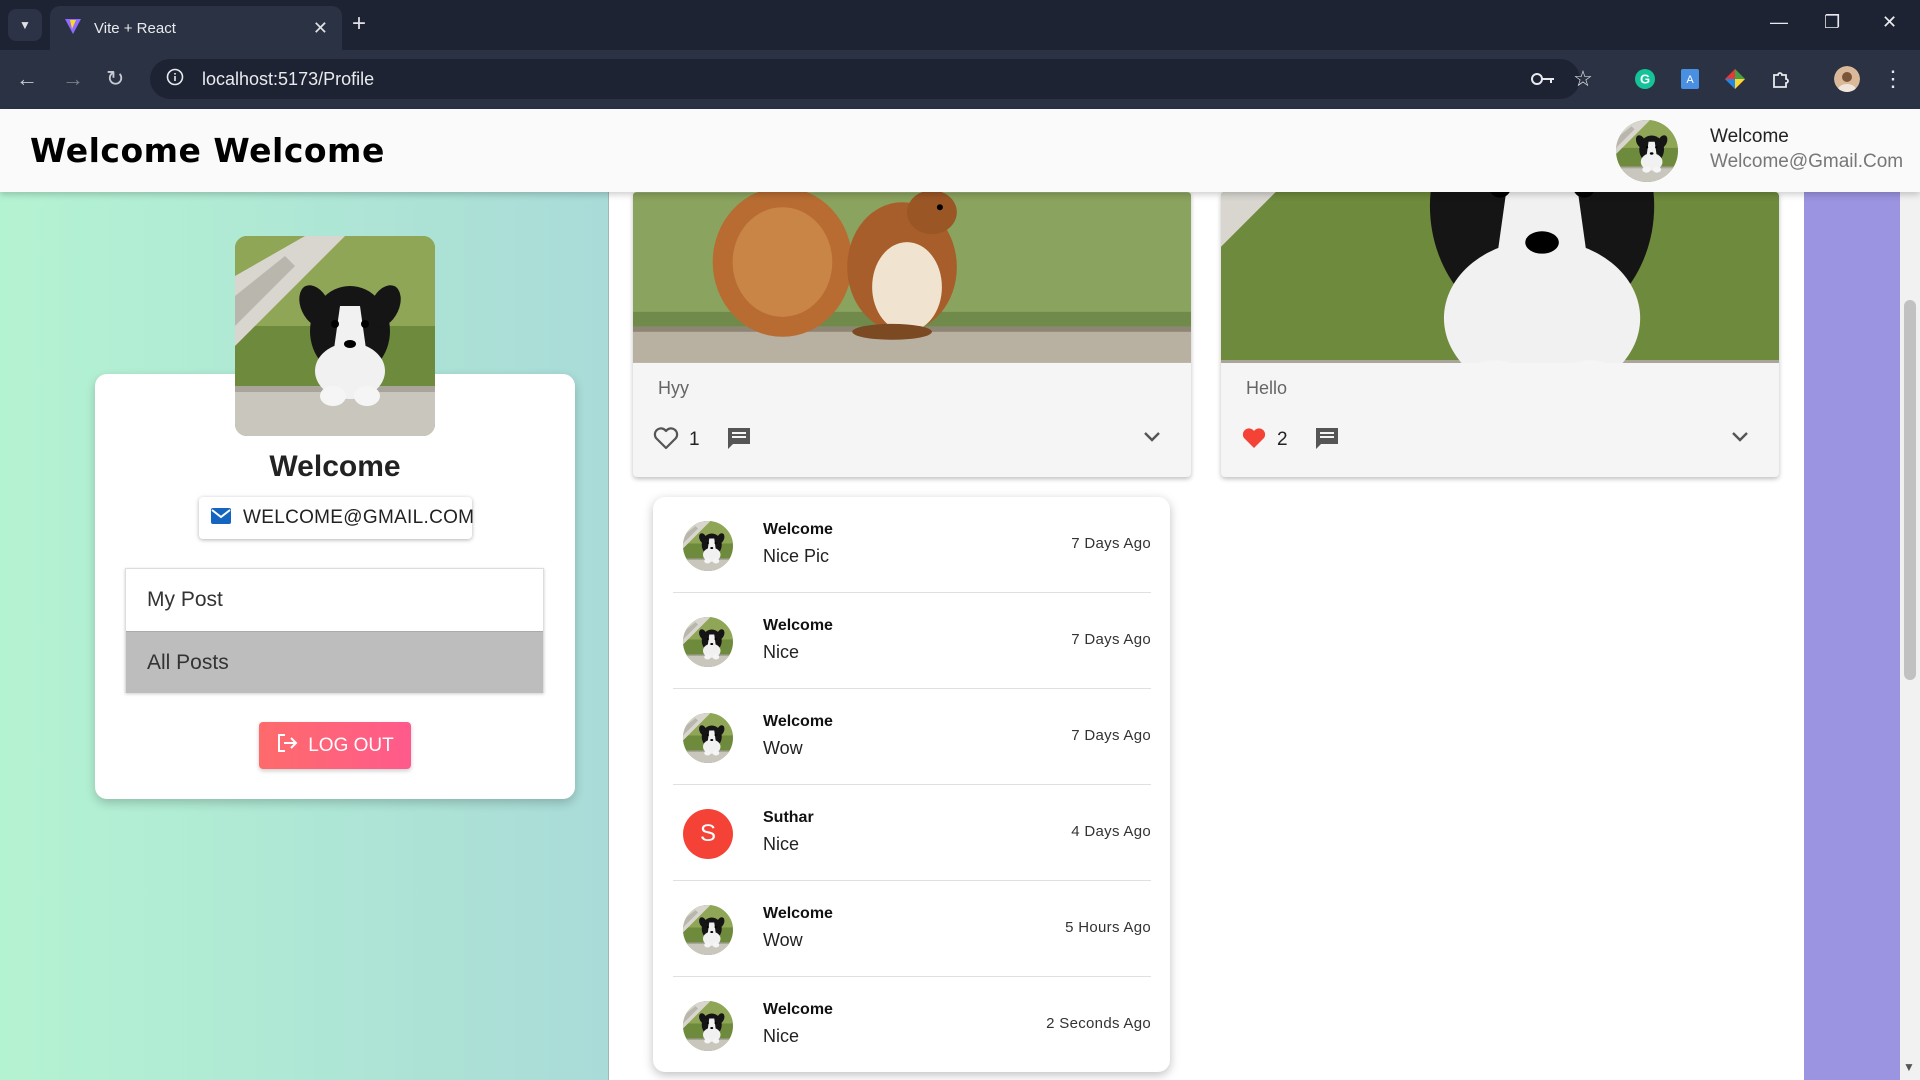  What do you see at coordinates (207, 150) in the screenshot?
I see `brand-title: Welcome Welcome` at bounding box center [207, 150].